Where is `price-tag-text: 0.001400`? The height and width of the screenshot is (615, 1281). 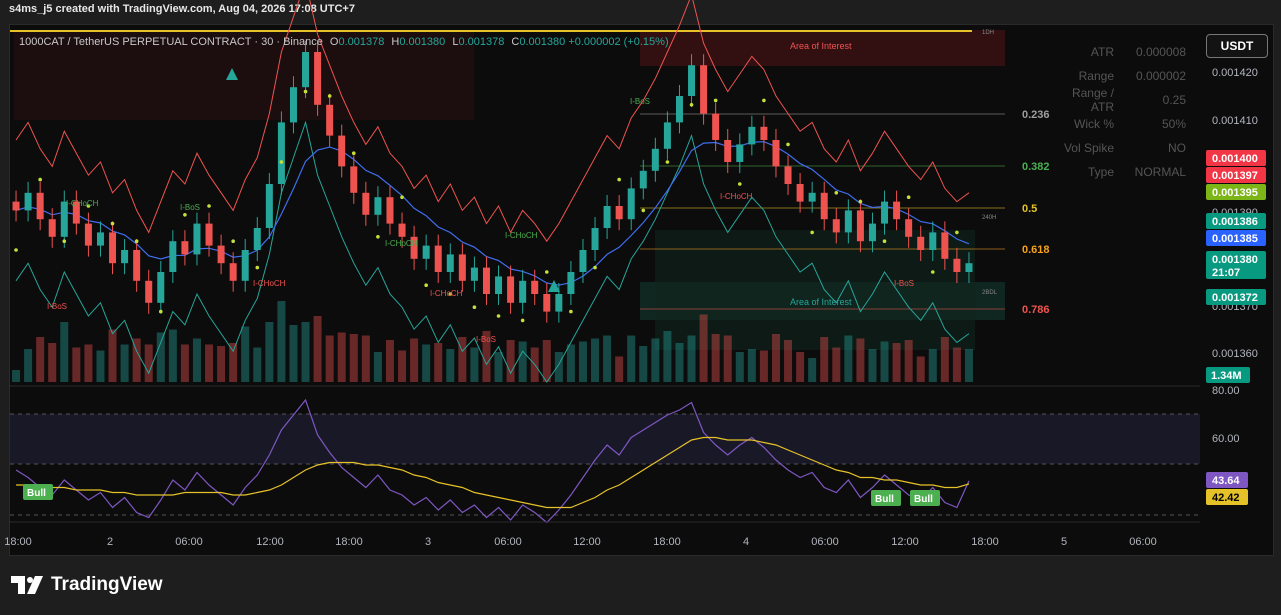
price-tag-text: 0.001400 is located at coordinates (1235, 159).